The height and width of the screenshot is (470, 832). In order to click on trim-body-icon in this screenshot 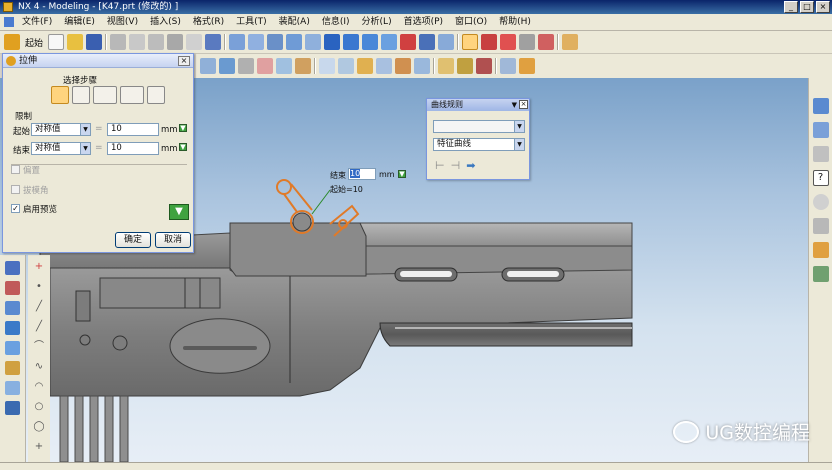, I will do `click(403, 66)`.